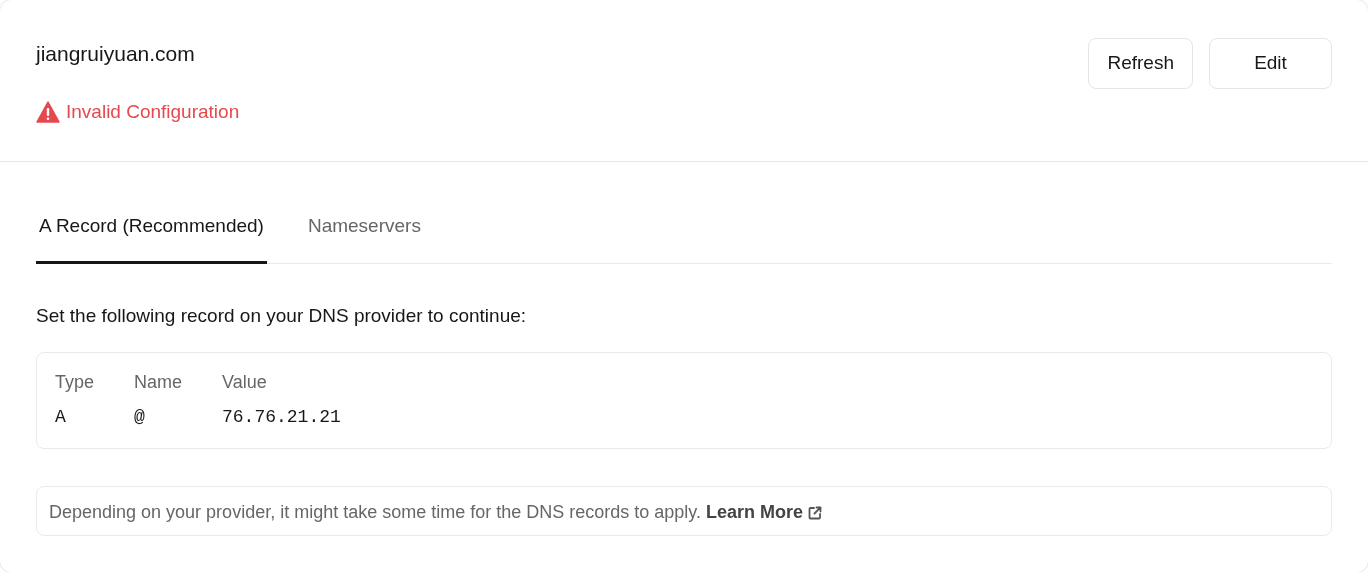  What do you see at coordinates (153, 112) in the screenshot?
I see `status-text: Invalid Configuration` at bounding box center [153, 112].